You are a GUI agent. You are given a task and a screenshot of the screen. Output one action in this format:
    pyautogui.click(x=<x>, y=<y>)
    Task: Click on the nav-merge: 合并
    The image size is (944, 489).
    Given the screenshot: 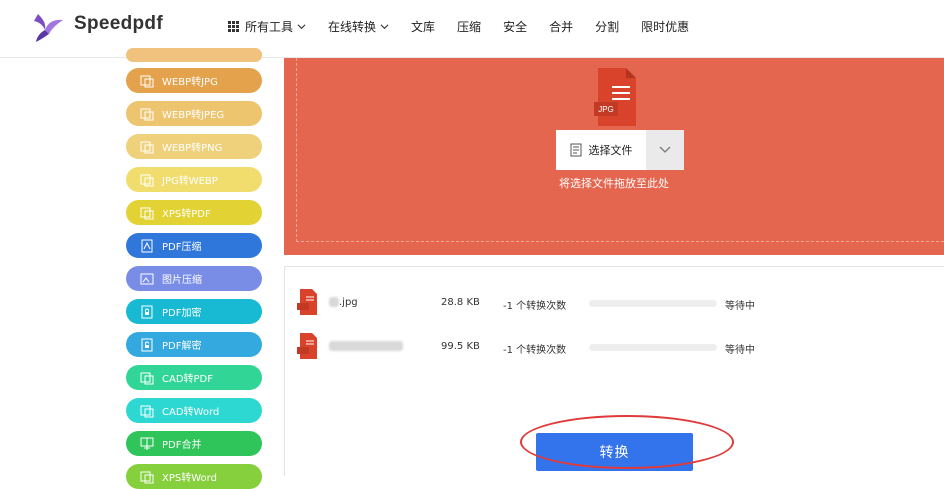 What is the action you would take?
    pyautogui.click(x=561, y=26)
    